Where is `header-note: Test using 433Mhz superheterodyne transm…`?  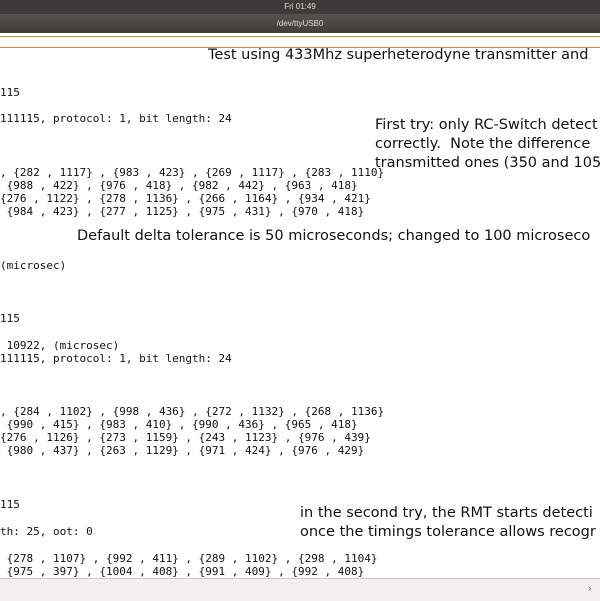
header-note: Test using 433Mhz superheterodyne transm… is located at coordinates (398, 55).